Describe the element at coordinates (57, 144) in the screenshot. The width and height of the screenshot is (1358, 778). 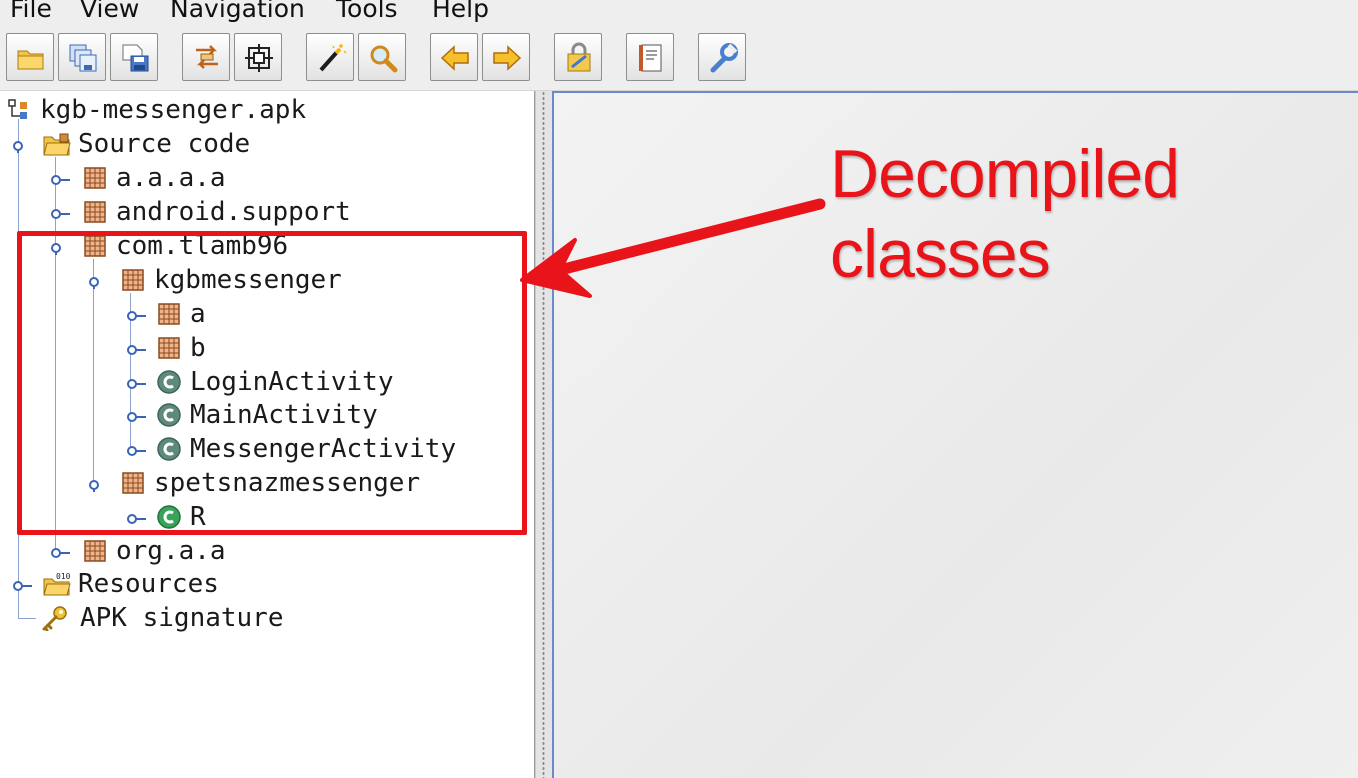
I see `source-folder-icon` at that location.